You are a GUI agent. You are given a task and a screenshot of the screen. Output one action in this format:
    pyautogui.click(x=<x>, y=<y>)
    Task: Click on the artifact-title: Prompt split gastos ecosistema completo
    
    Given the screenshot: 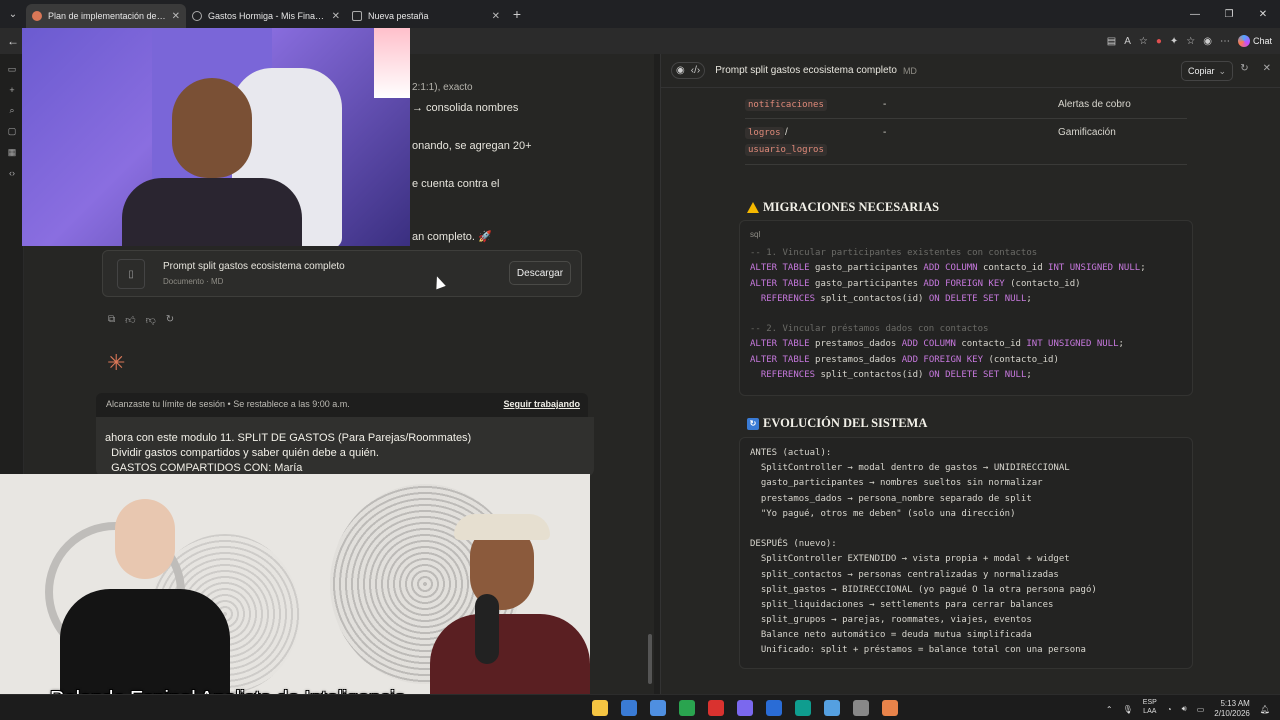 What is the action you would take?
    pyautogui.click(x=254, y=266)
    